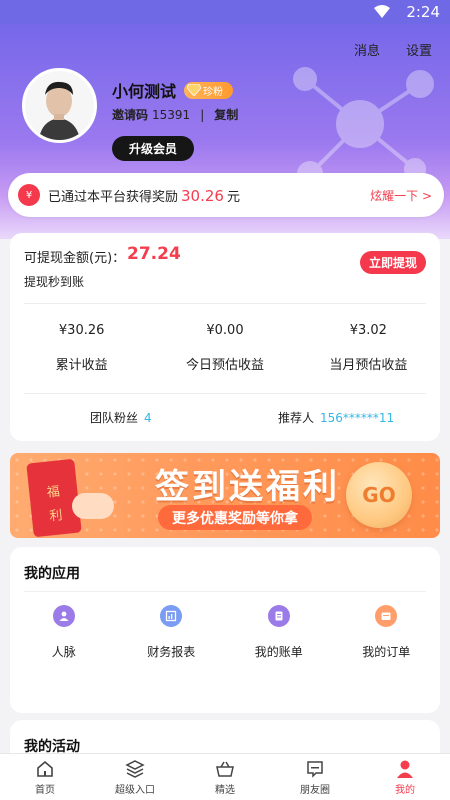 The image size is (450, 800). I want to click on nav-super-entry: 超级入口, so click(135, 777).